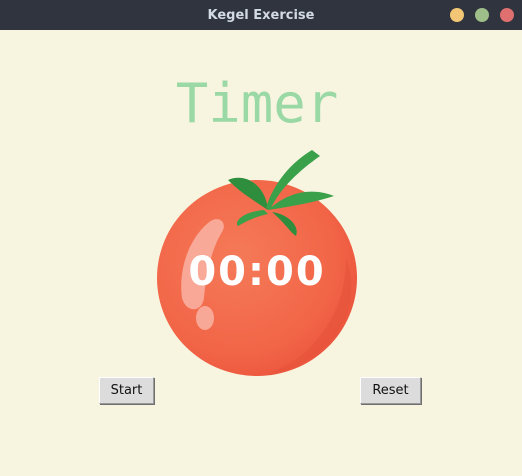 The image size is (522, 476). What do you see at coordinates (205, 318) in the screenshot?
I see `tomato-highlight-dot` at bounding box center [205, 318].